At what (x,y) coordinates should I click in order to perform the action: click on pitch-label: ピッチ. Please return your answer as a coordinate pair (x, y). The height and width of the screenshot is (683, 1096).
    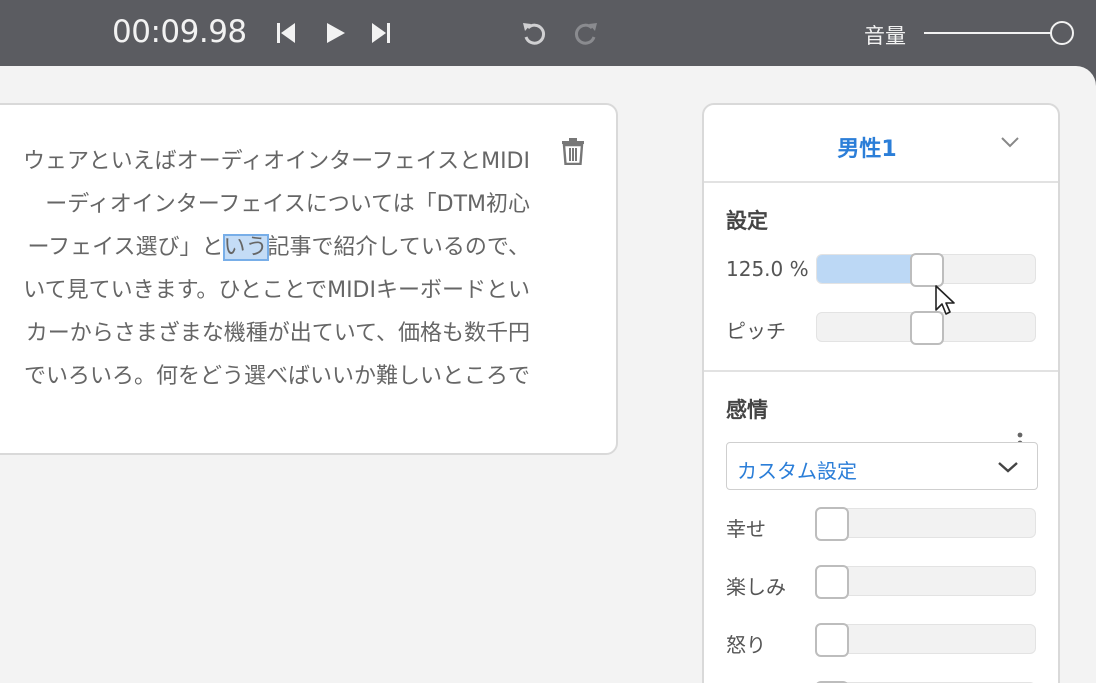
    Looking at the image, I should click on (756, 331).